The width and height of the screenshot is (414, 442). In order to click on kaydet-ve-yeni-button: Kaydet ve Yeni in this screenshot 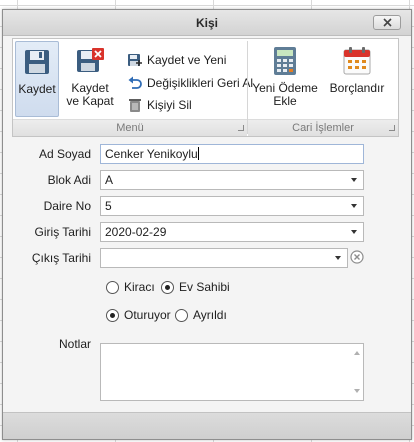, I will do `click(176, 60)`.